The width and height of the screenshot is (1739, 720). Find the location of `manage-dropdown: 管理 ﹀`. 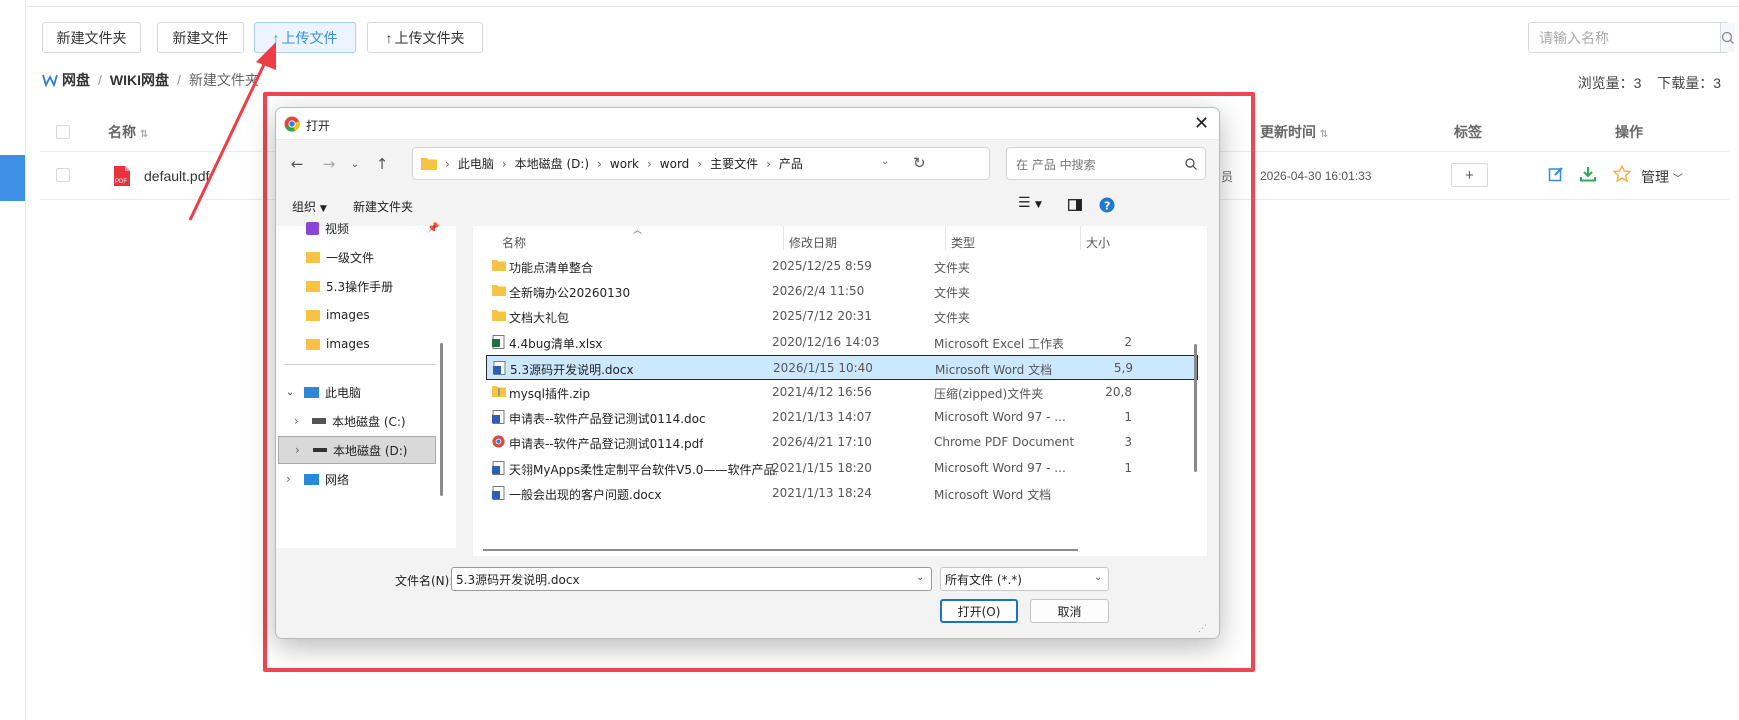

manage-dropdown: 管理 ﹀ is located at coordinates (1662, 177).